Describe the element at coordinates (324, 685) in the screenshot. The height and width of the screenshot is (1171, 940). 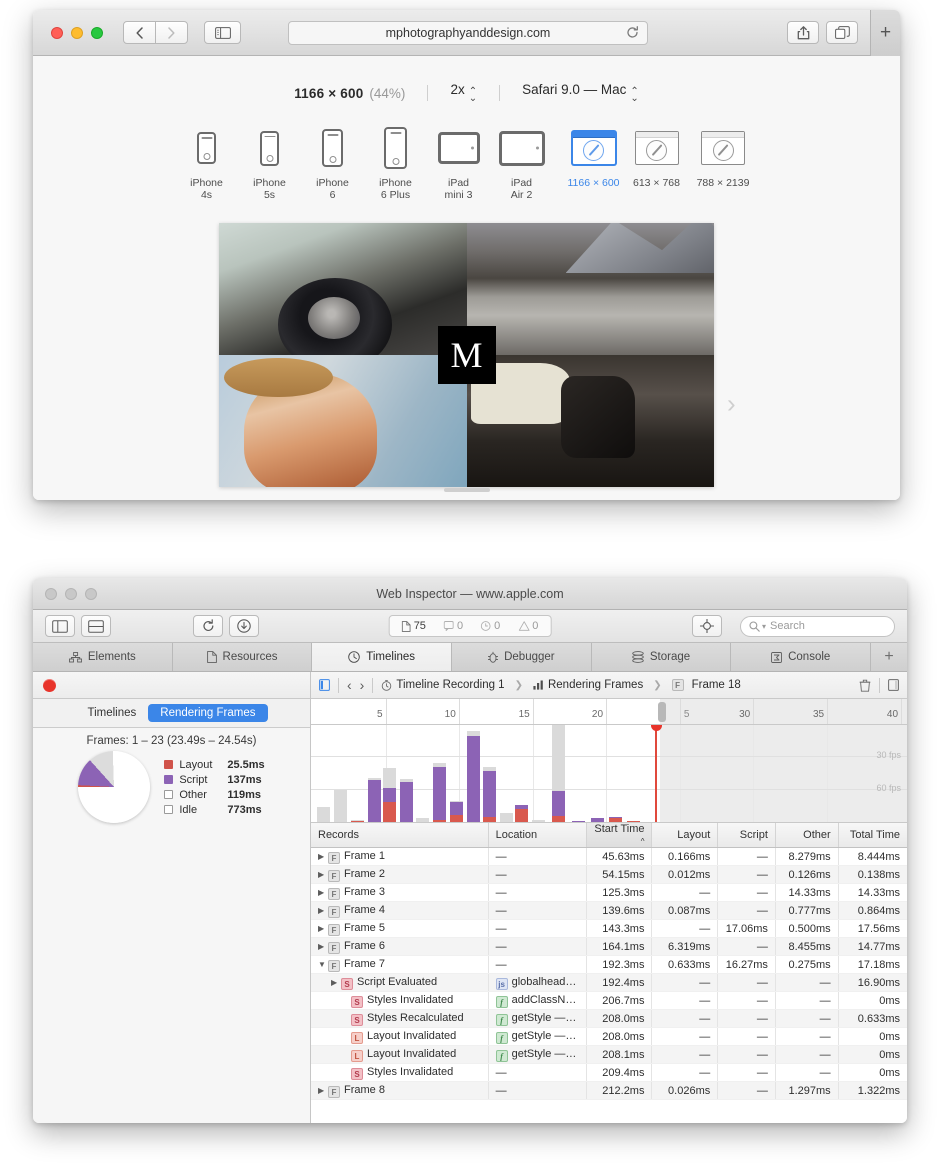
I see `toggle-sidebar-icon` at that location.